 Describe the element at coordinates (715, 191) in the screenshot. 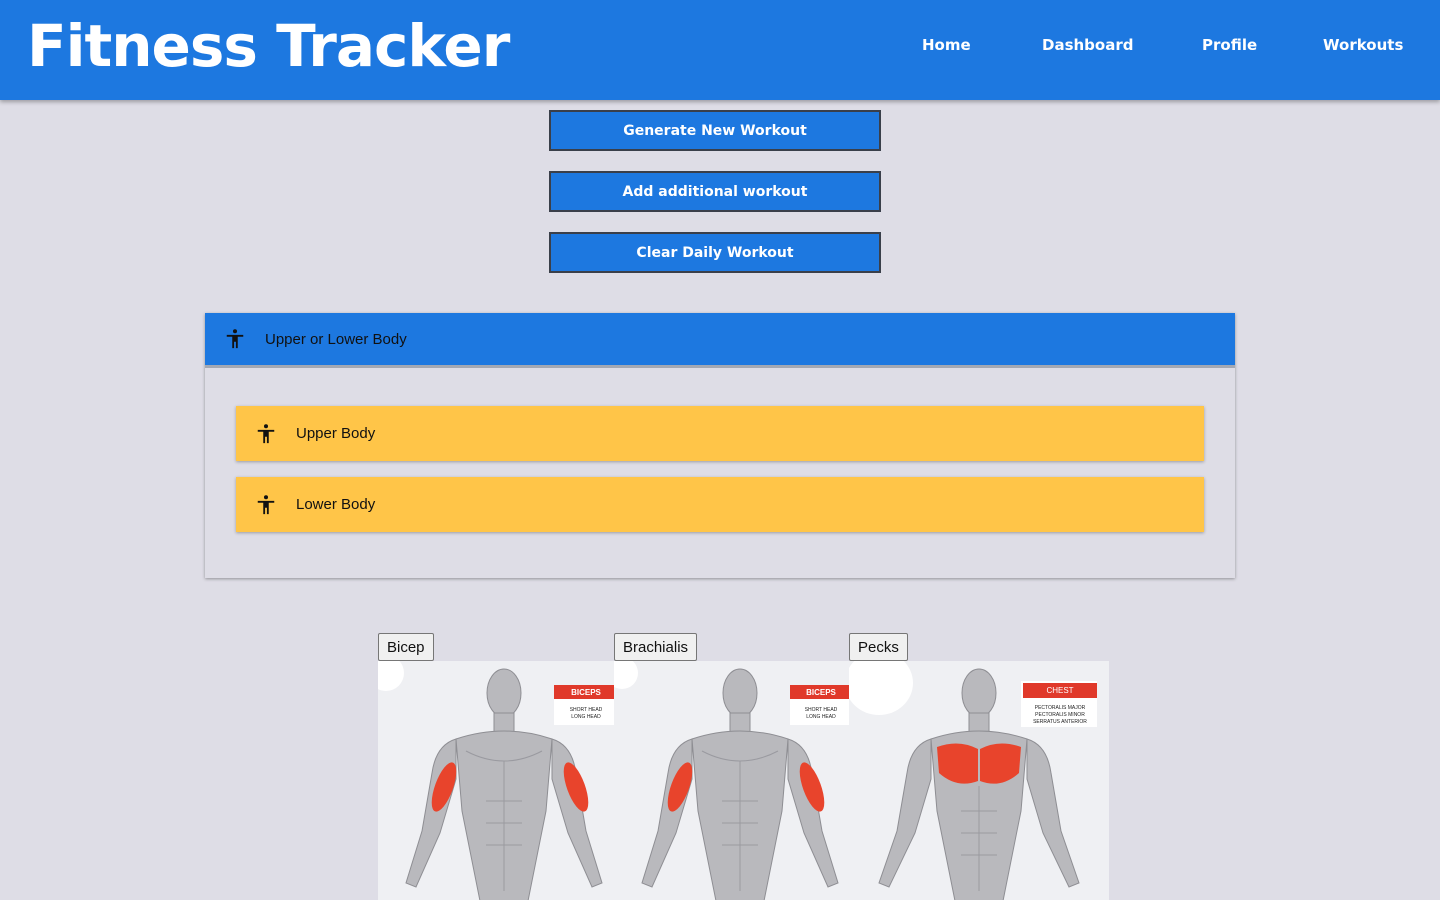

I see `add-workout-button: Add additional workout` at that location.